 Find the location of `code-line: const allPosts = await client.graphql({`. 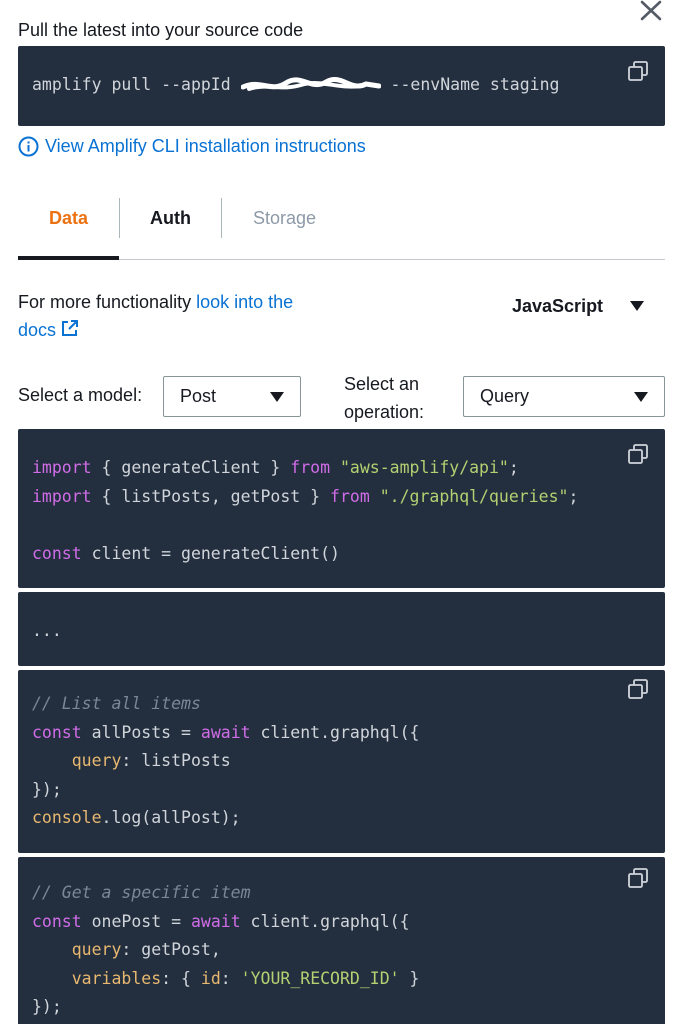

code-line: const allPosts = await client.graphql({ is located at coordinates (226, 732).